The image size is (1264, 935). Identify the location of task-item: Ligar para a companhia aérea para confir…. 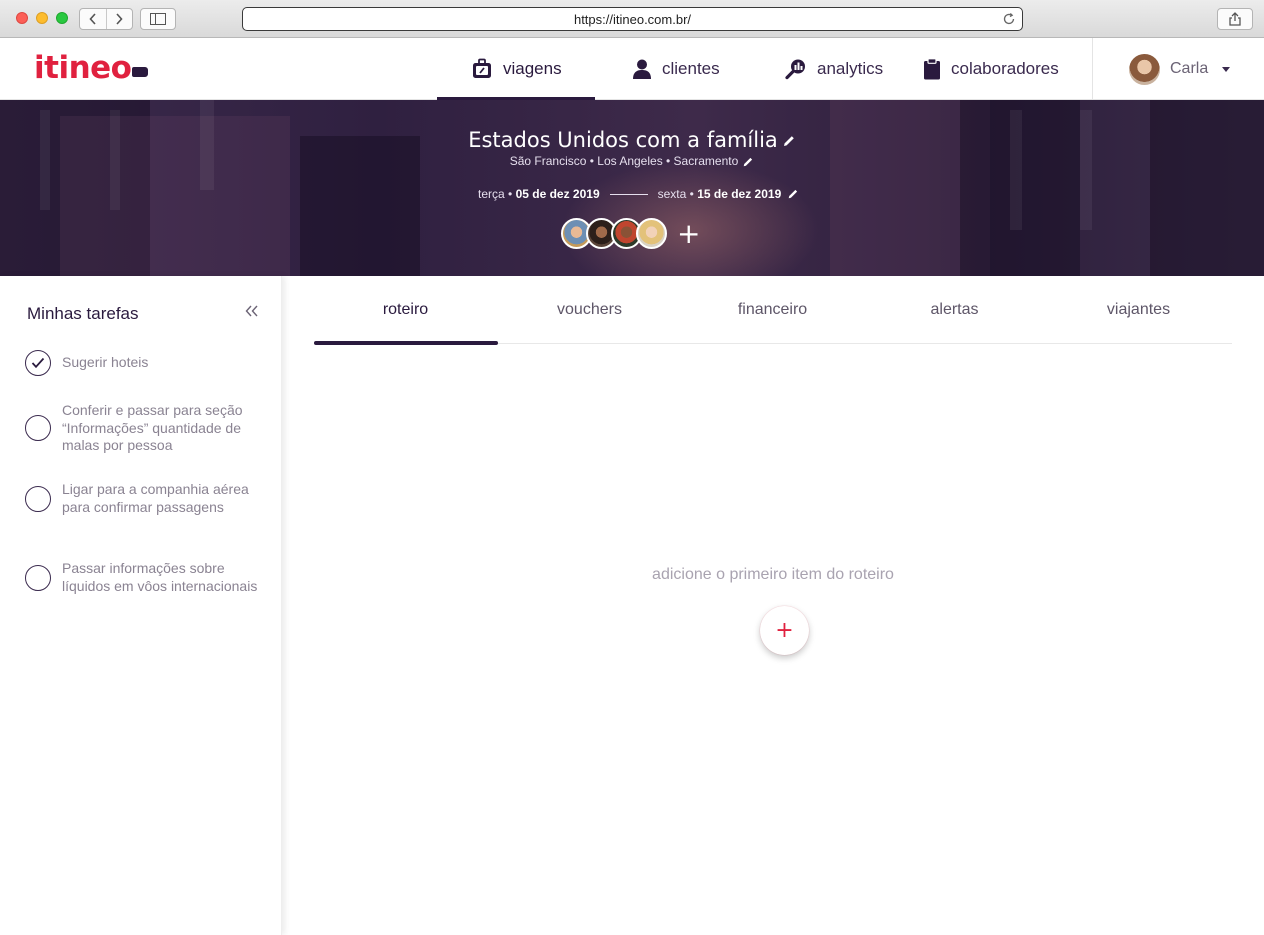
(145, 498).